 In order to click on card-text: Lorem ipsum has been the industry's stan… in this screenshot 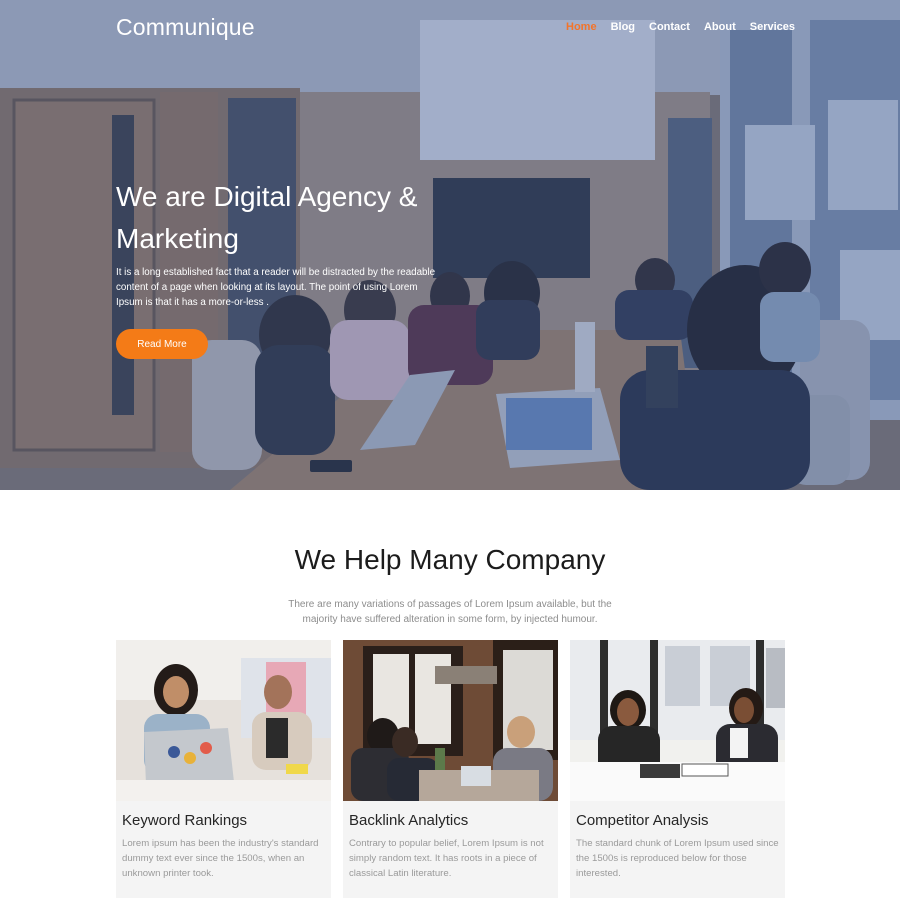, I will do `click(220, 858)`.